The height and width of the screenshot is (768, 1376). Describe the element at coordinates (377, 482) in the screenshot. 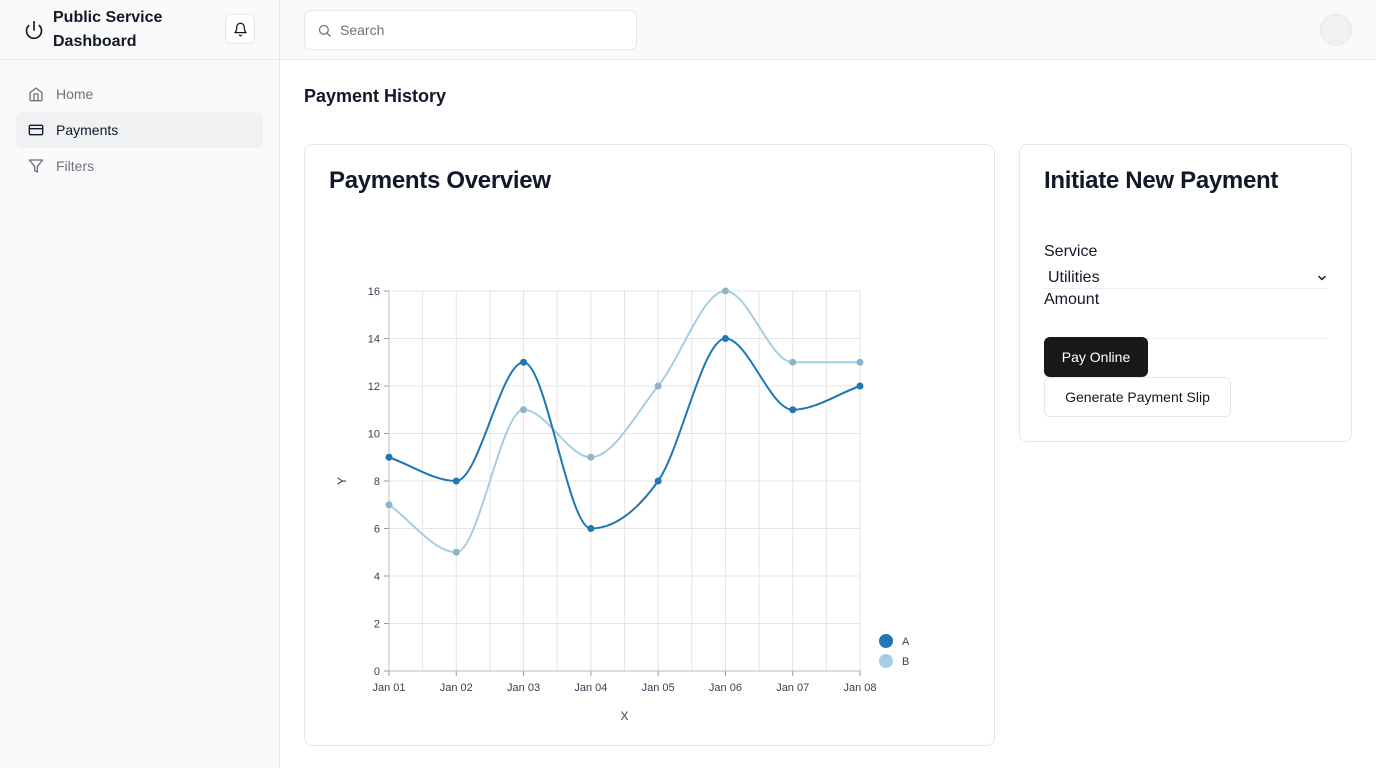

I see `y-tick-label: 8` at that location.